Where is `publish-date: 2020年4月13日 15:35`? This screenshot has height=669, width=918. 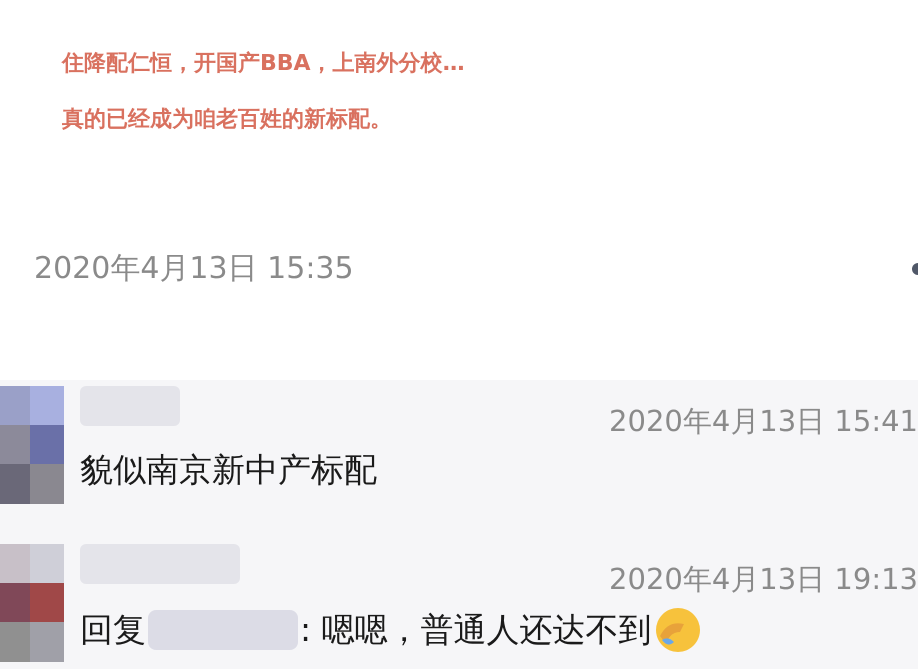
publish-date: 2020年4月13日 15:35 is located at coordinates (194, 269).